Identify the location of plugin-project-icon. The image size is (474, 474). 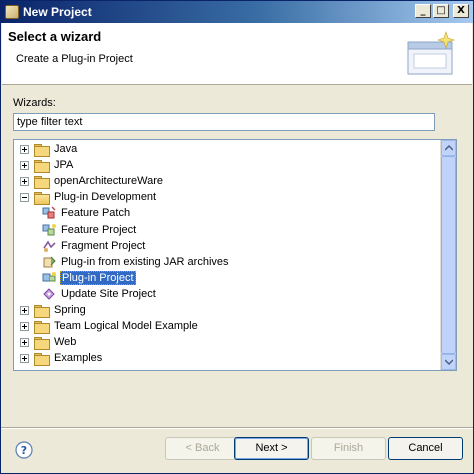
(51, 278).